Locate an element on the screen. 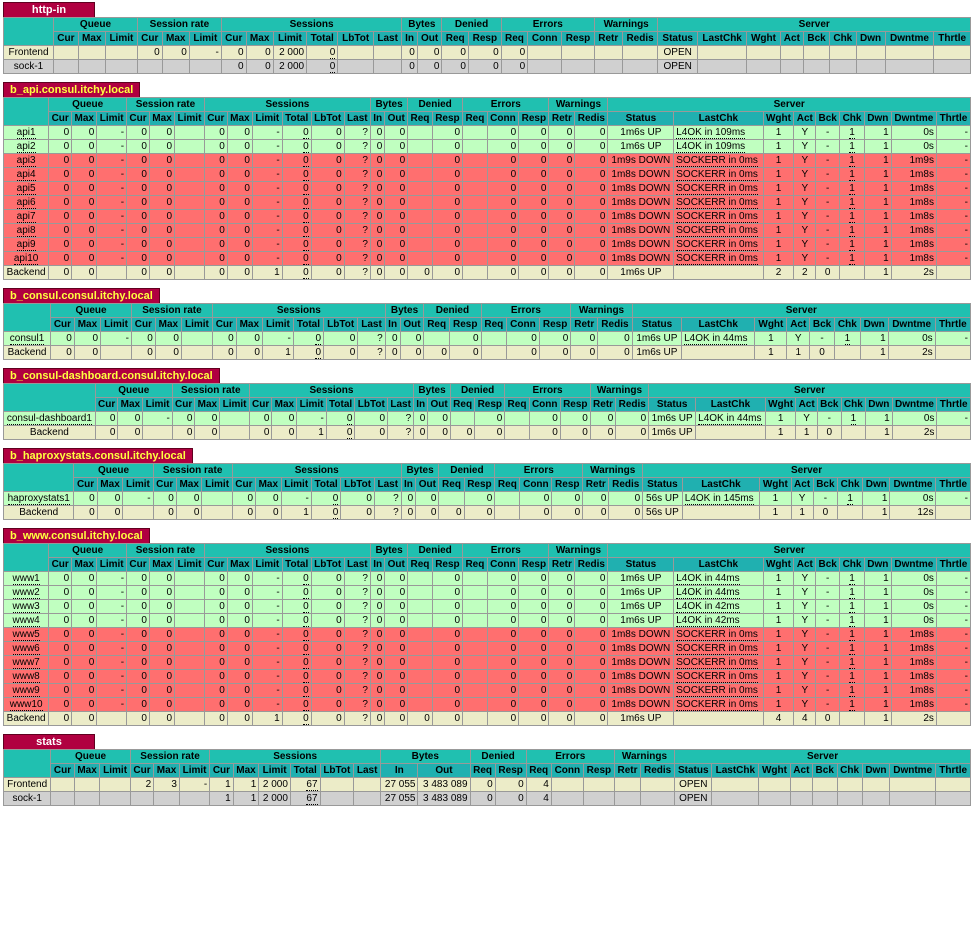 This screenshot has width=975, height=950. row-name: www9 is located at coordinates (26, 691).